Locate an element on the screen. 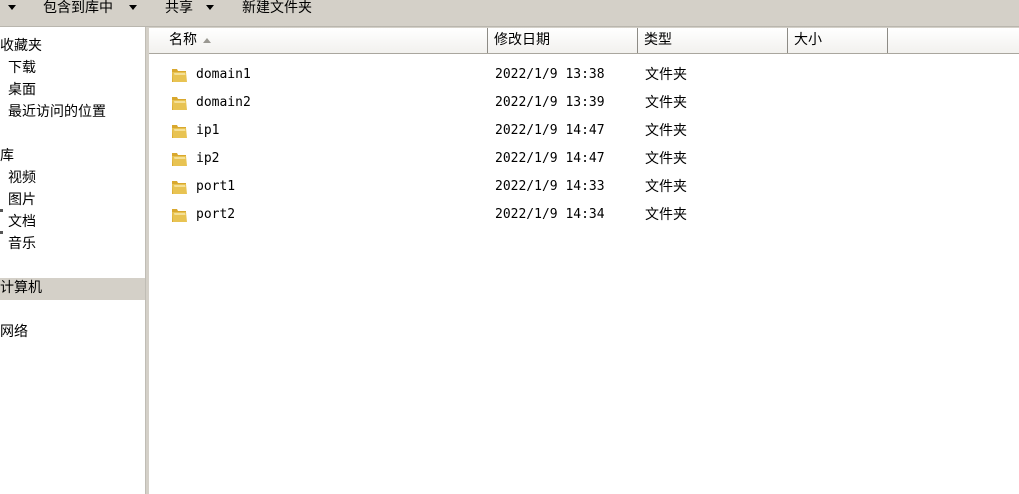  column-header-size: 大小 is located at coordinates (838, 40).